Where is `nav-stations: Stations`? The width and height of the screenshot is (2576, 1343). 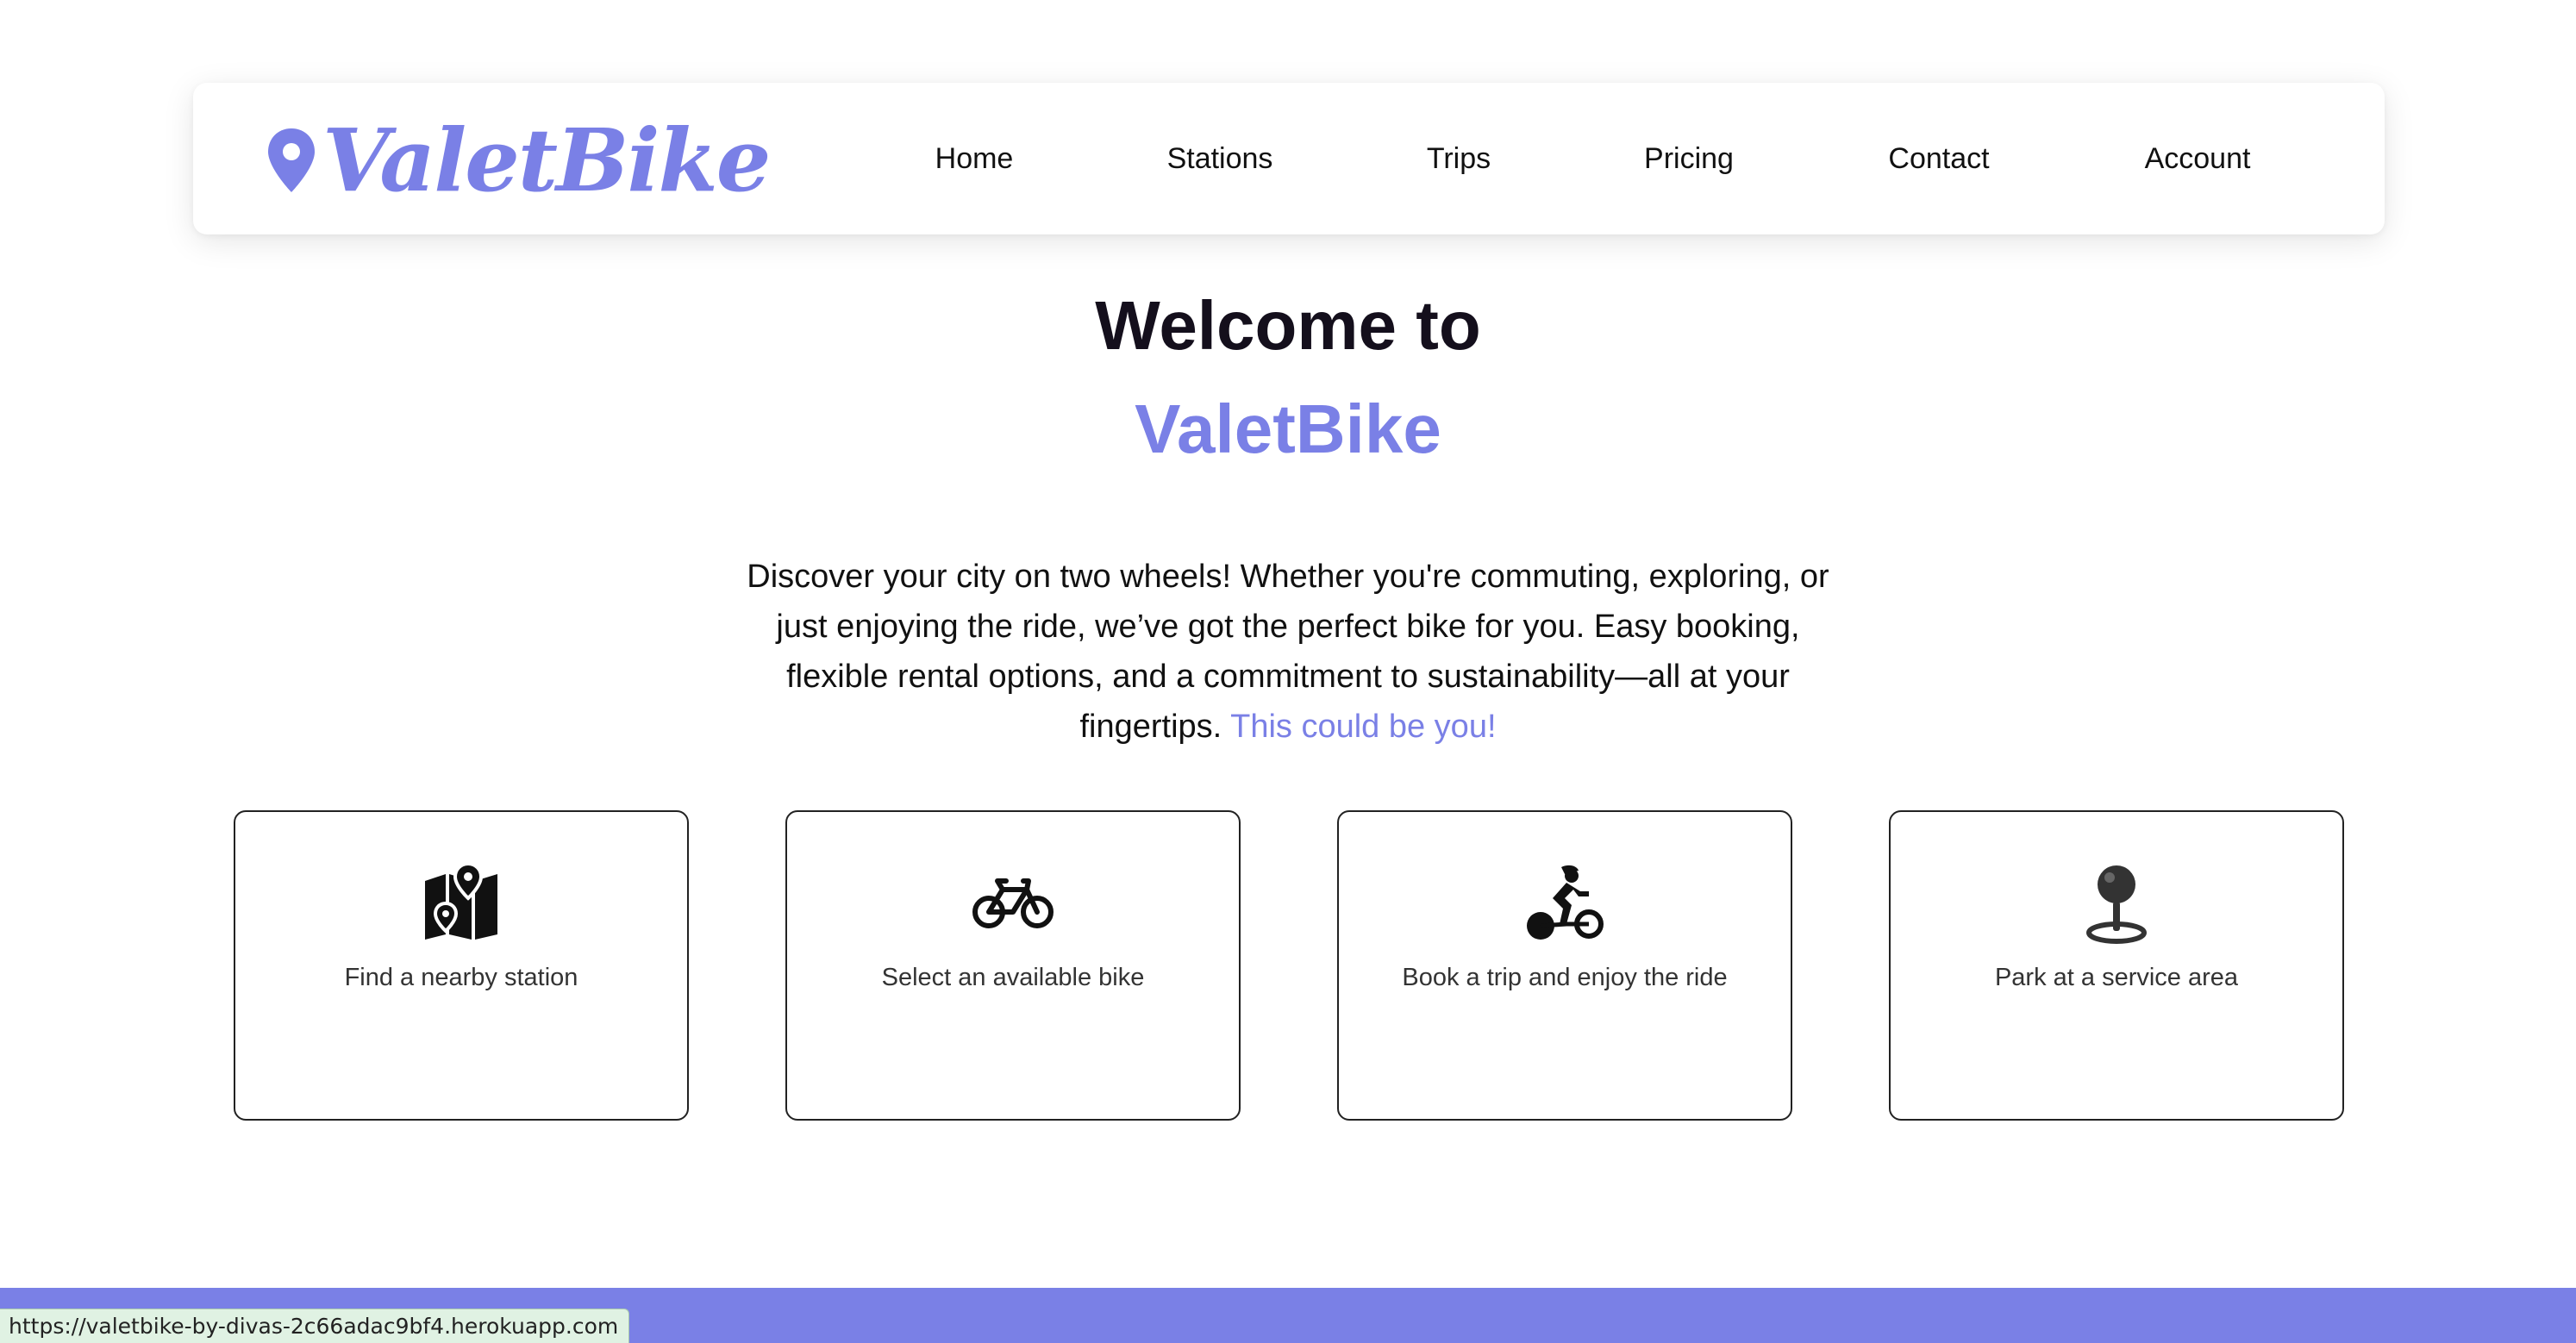 nav-stations: Stations is located at coordinates (1220, 158).